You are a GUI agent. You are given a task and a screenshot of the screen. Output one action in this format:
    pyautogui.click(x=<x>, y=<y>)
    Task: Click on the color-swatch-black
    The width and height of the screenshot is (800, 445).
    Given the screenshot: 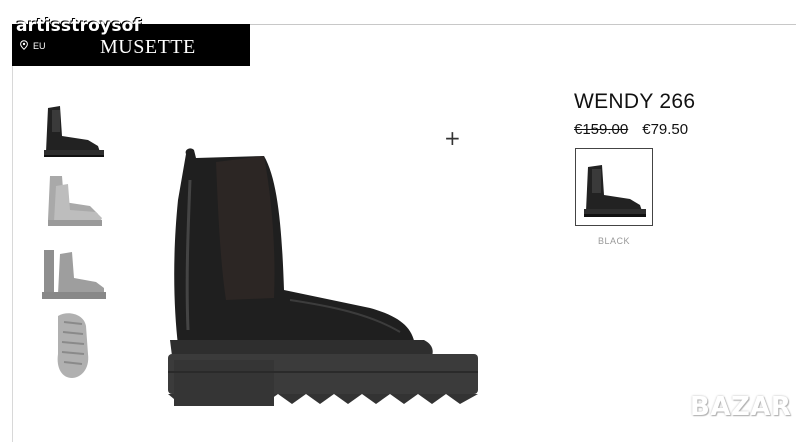 What is the action you would take?
    pyautogui.click(x=614, y=187)
    